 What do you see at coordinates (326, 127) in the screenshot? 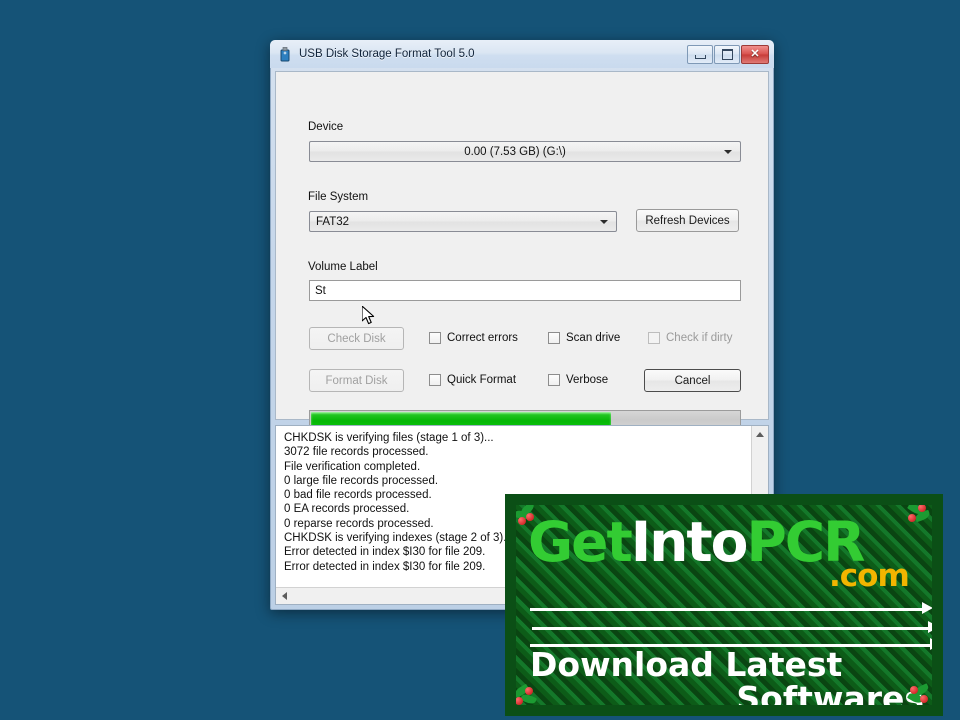
I see `device-label: Device` at bounding box center [326, 127].